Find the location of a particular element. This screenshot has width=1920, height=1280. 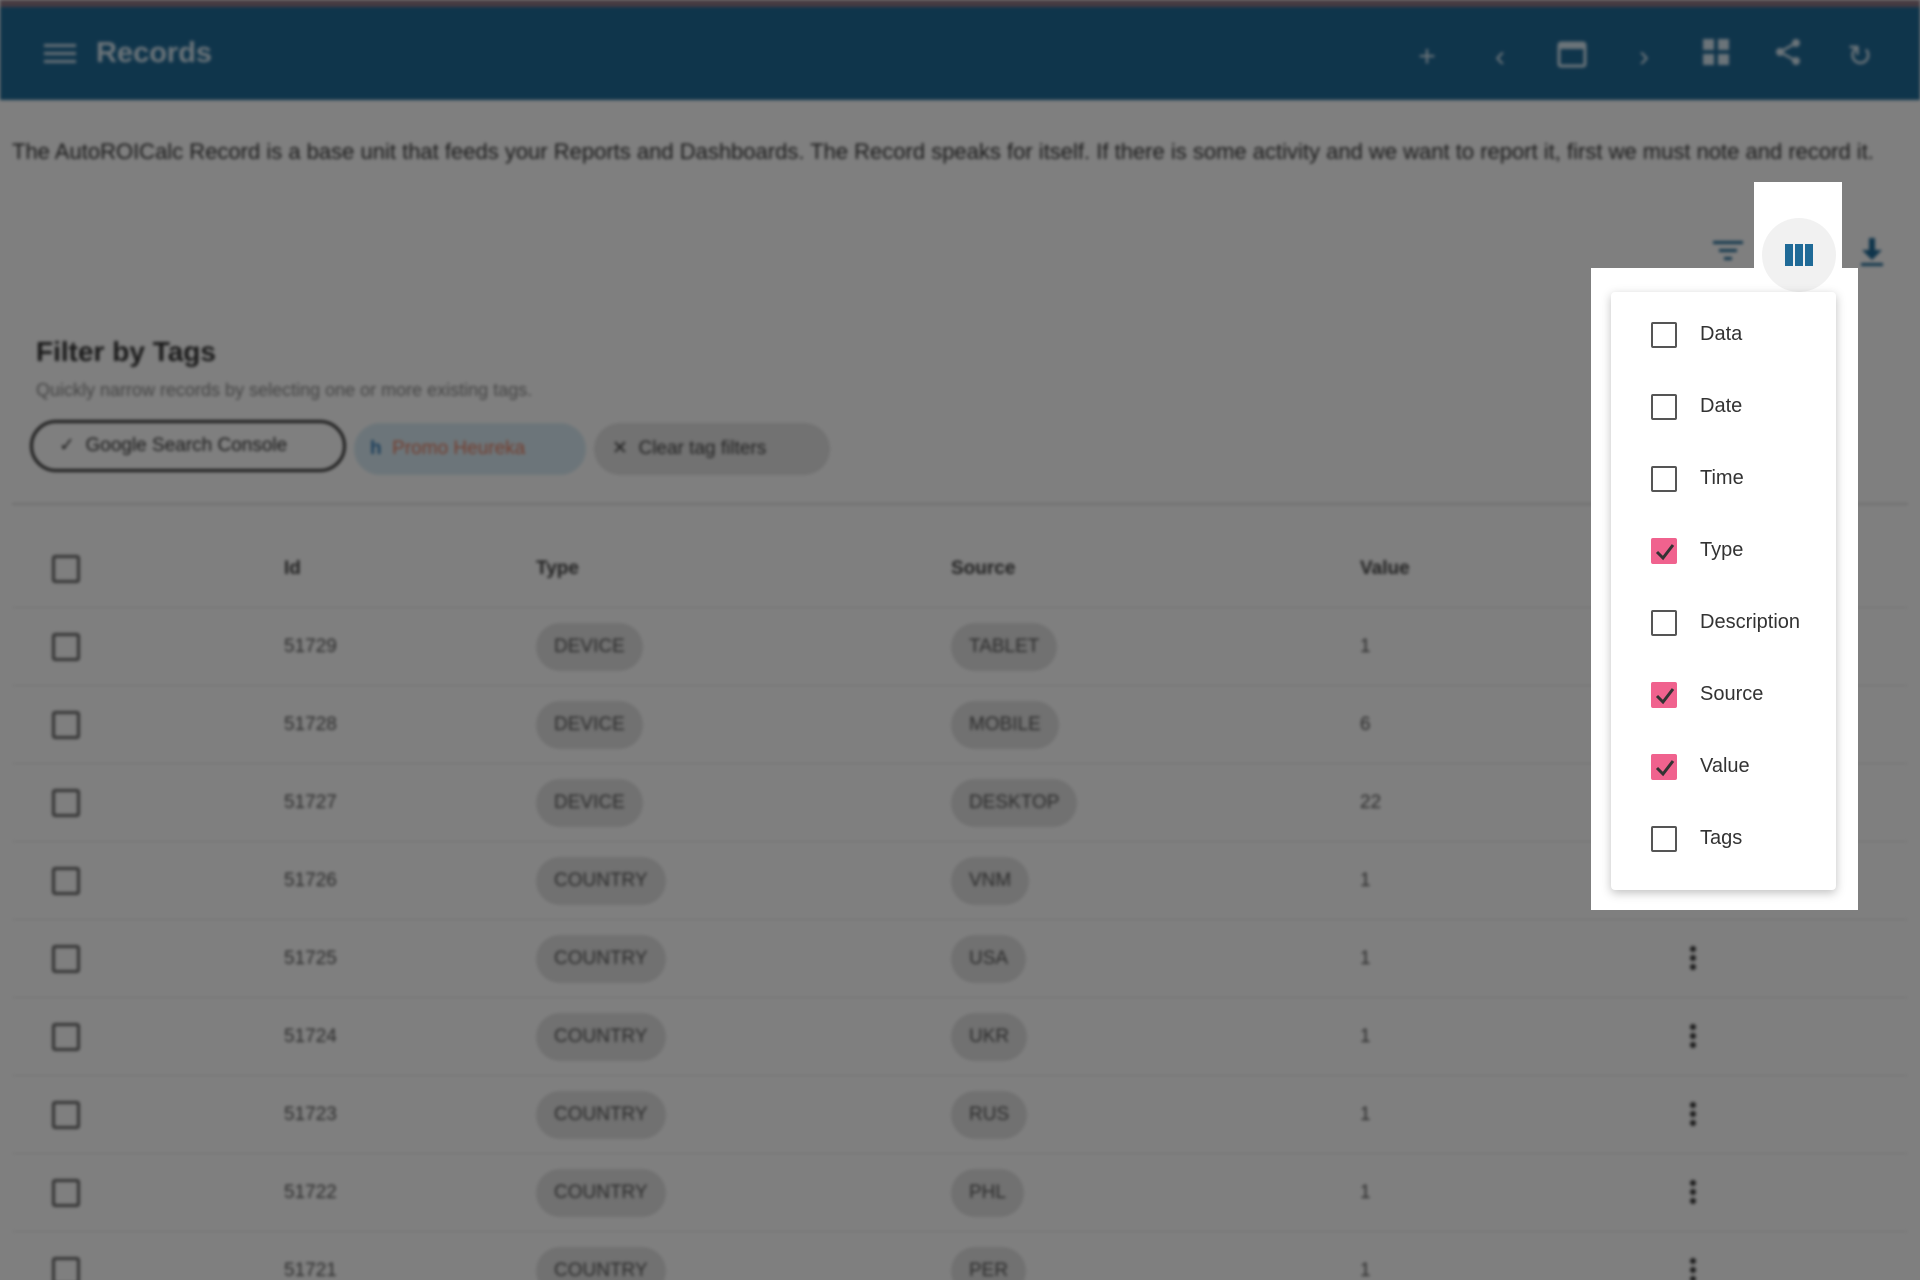

columns-button is located at coordinates (1799, 255).